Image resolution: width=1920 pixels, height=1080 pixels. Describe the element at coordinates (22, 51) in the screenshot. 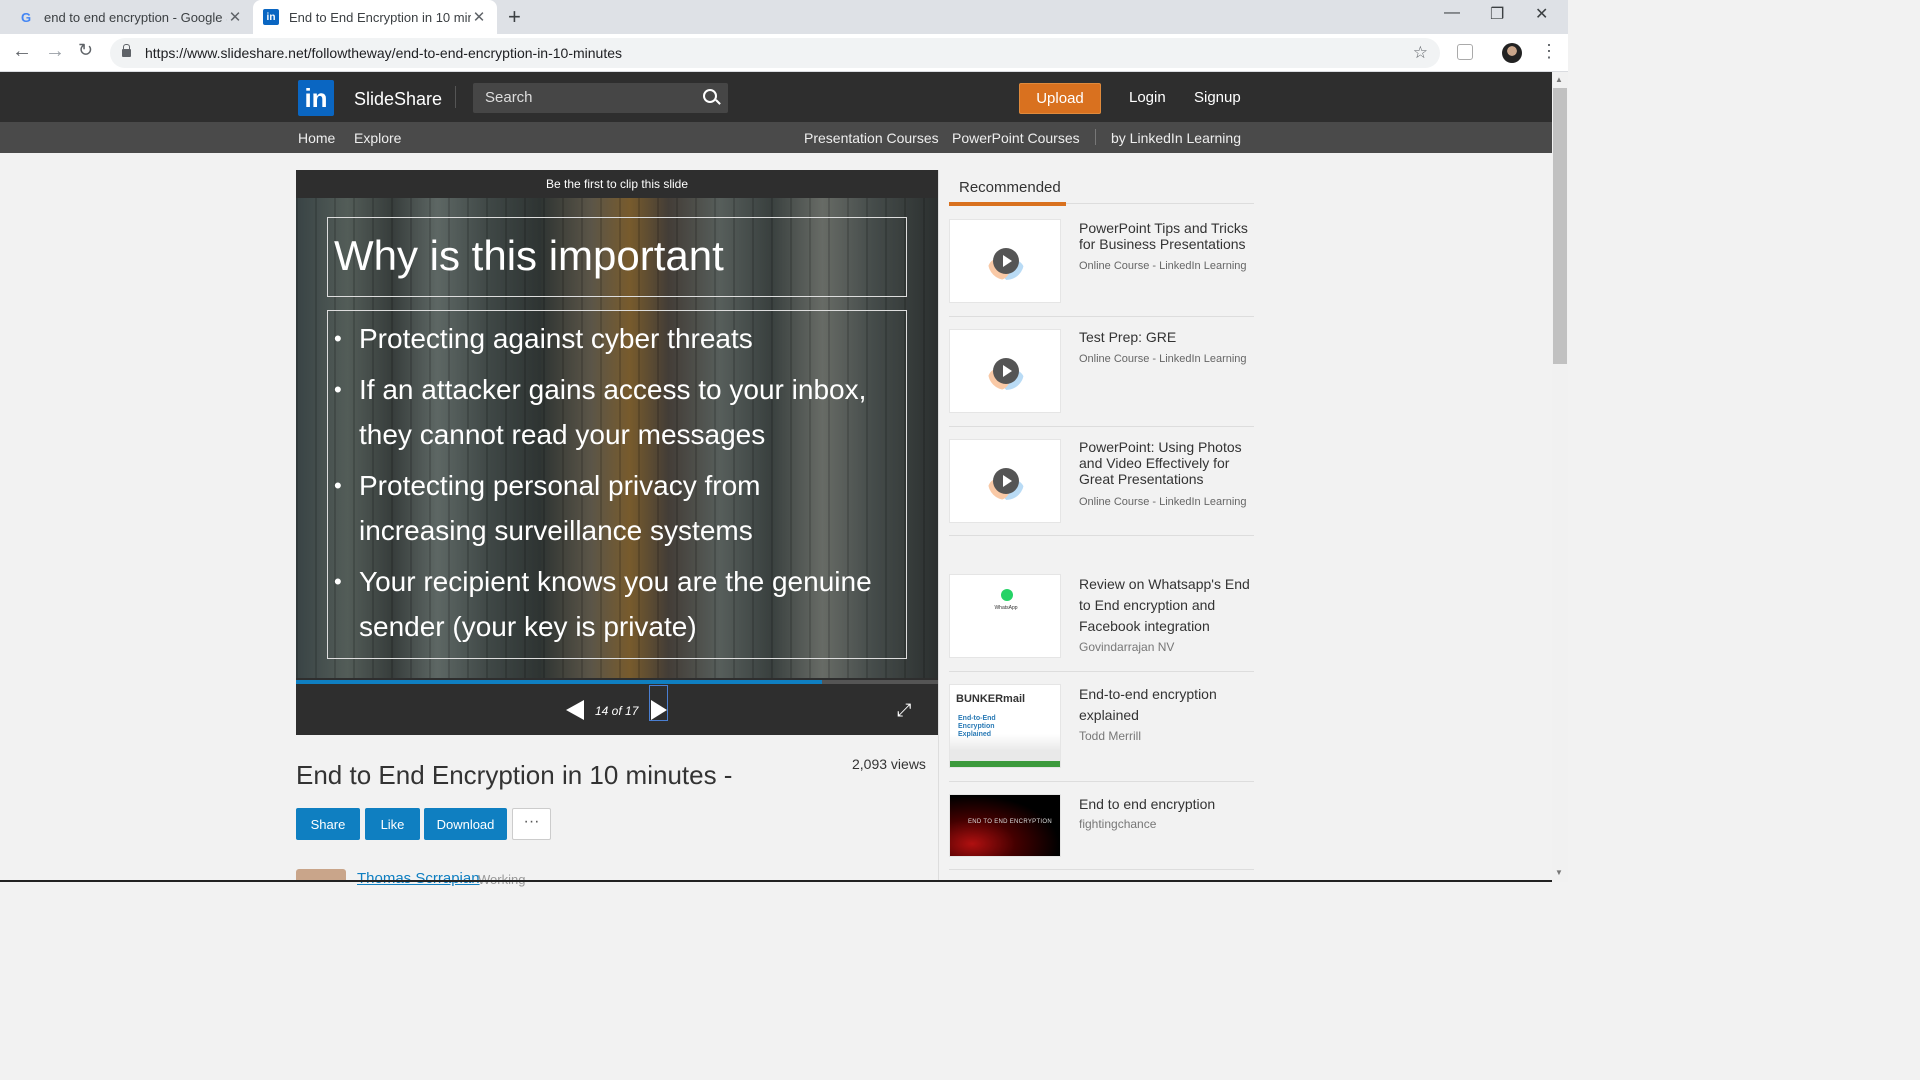

I see `back-icon: ←` at that location.